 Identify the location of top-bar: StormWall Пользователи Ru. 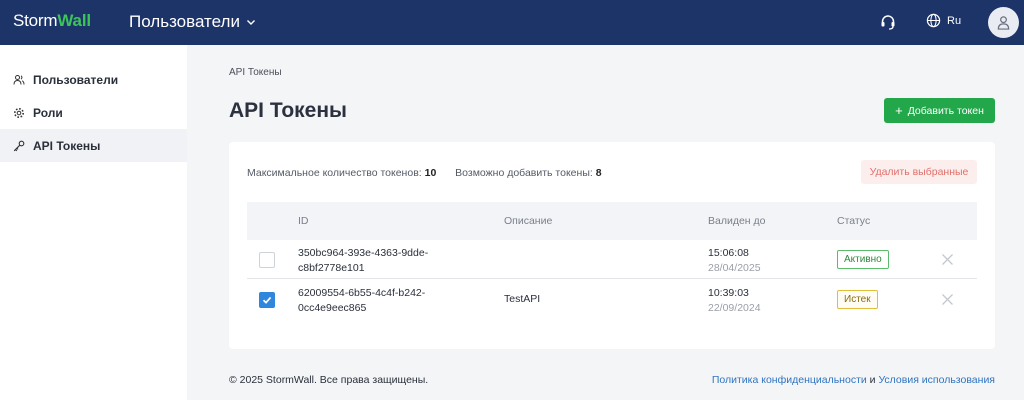
(512, 22).